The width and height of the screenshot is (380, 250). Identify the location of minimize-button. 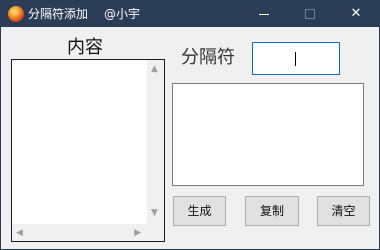
(264, 14).